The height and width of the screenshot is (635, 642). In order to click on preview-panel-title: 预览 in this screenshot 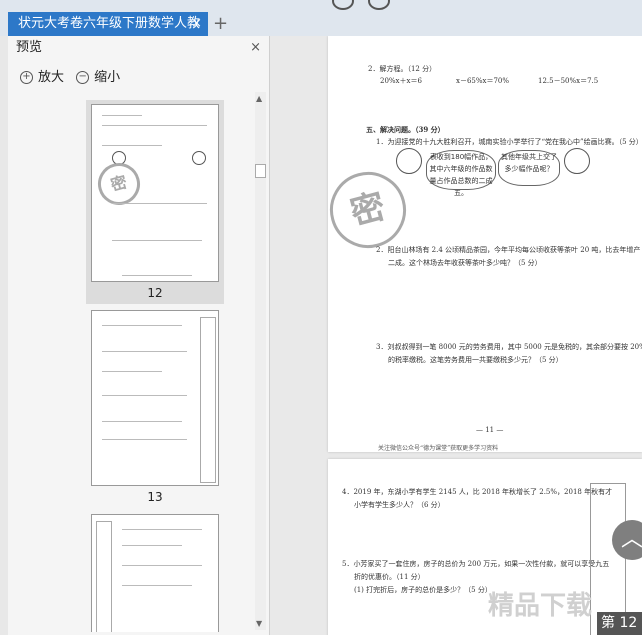, I will do `click(29, 47)`.